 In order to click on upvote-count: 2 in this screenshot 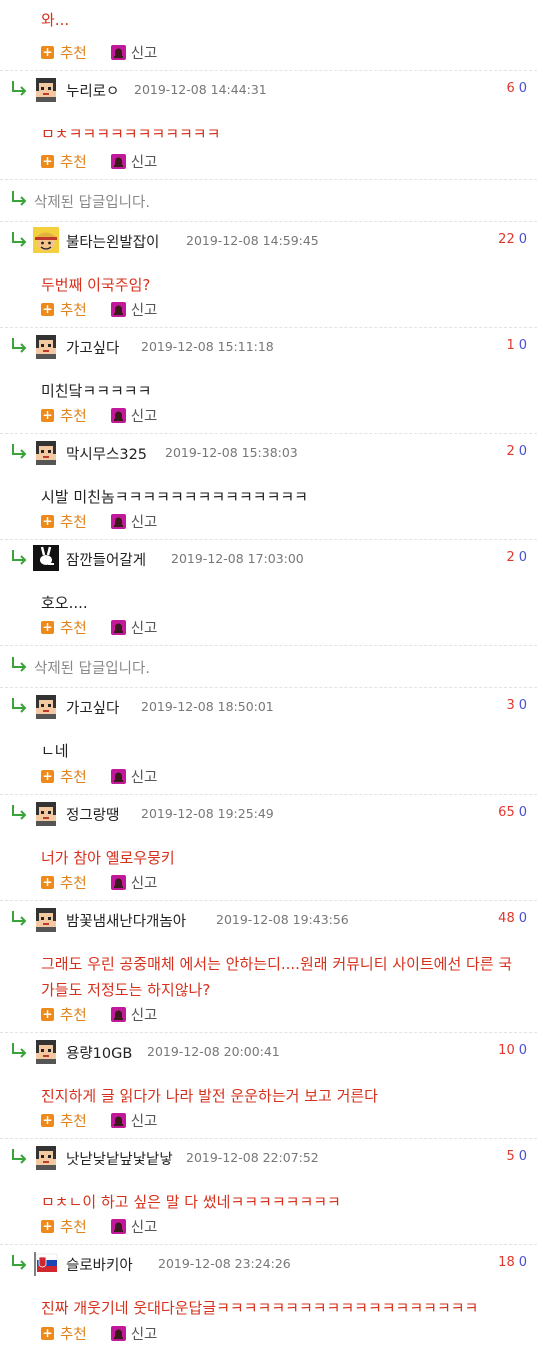, I will do `click(510, 451)`.